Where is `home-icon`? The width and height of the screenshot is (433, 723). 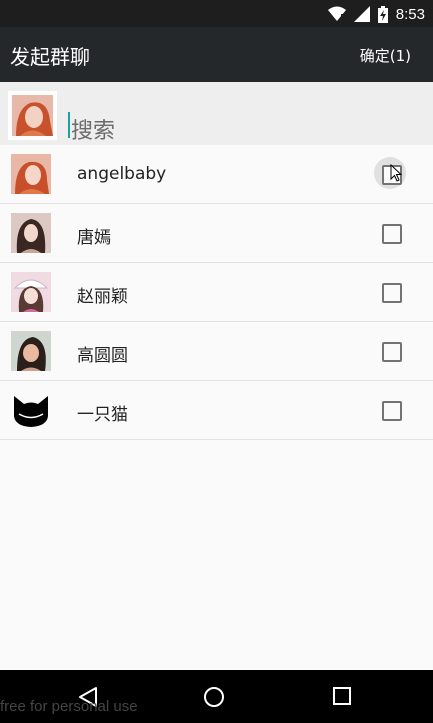
home-icon is located at coordinates (214, 697).